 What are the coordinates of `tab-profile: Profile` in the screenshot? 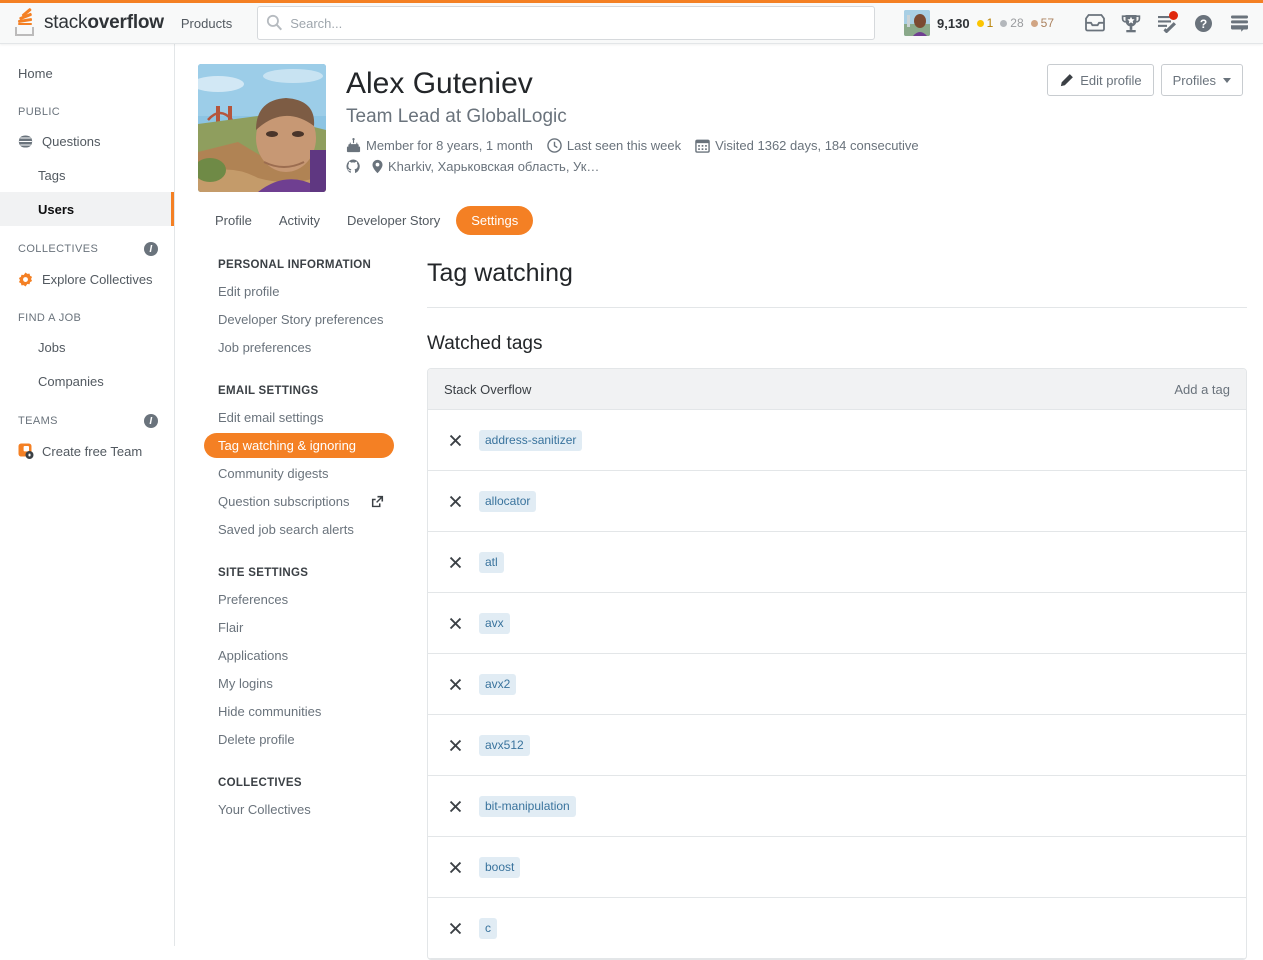 It's located at (233, 220).